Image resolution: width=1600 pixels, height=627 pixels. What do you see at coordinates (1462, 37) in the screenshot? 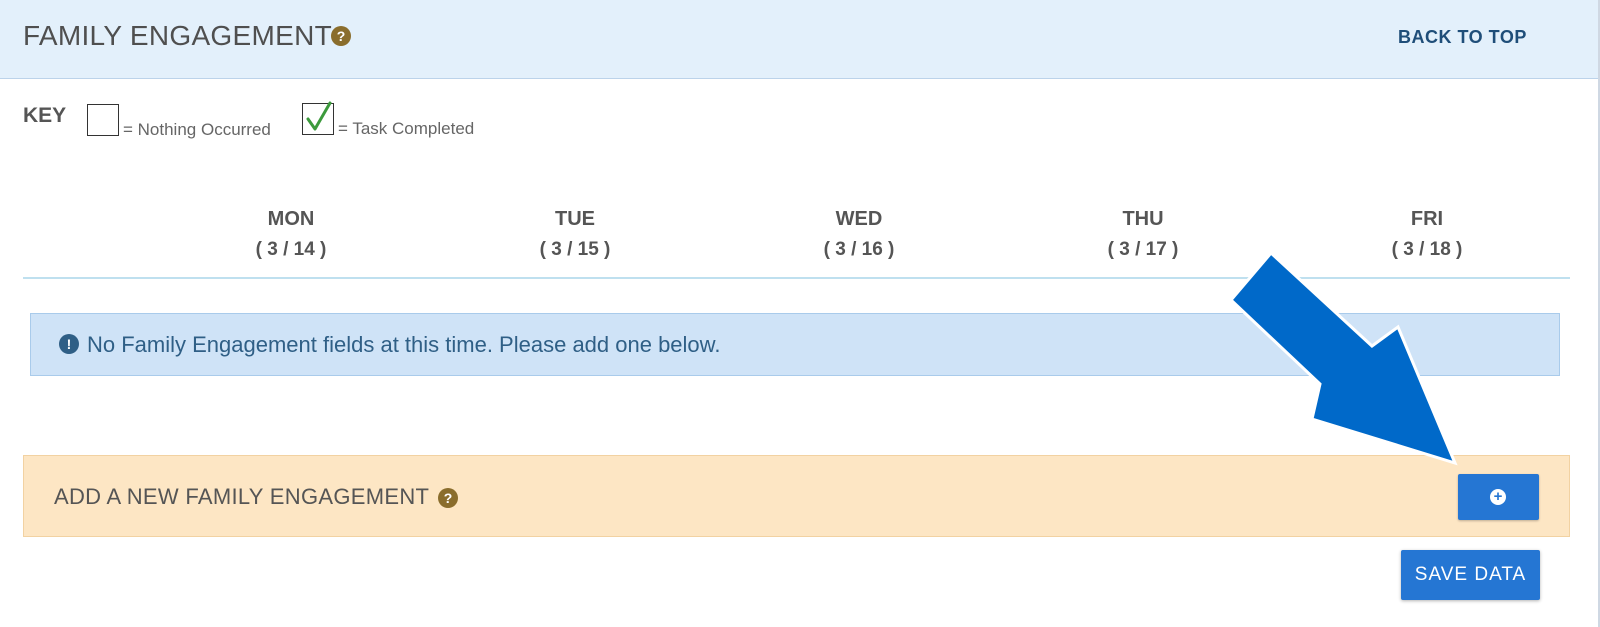
I see `back-to-top-link: BACK TO TOP` at bounding box center [1462, 37].